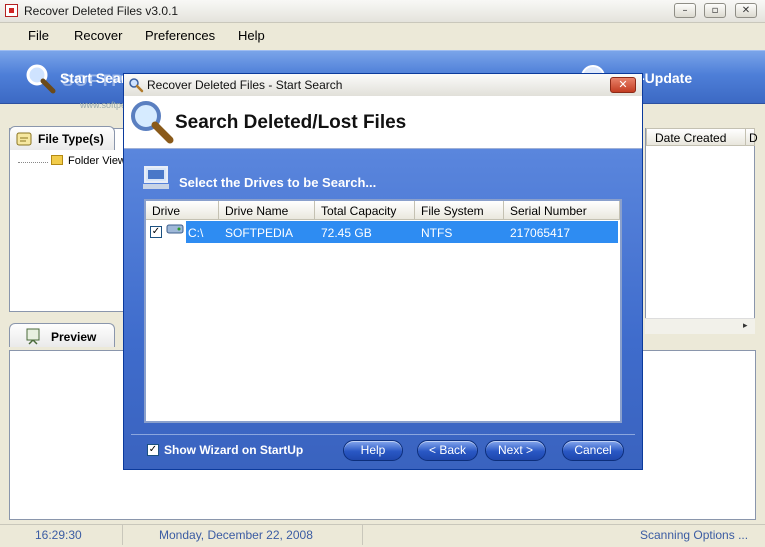  Describe the element at coordinates (245, 85) in the screenshot. I see `dialog-title: Recover Deleted Files - Start Search` at that location.